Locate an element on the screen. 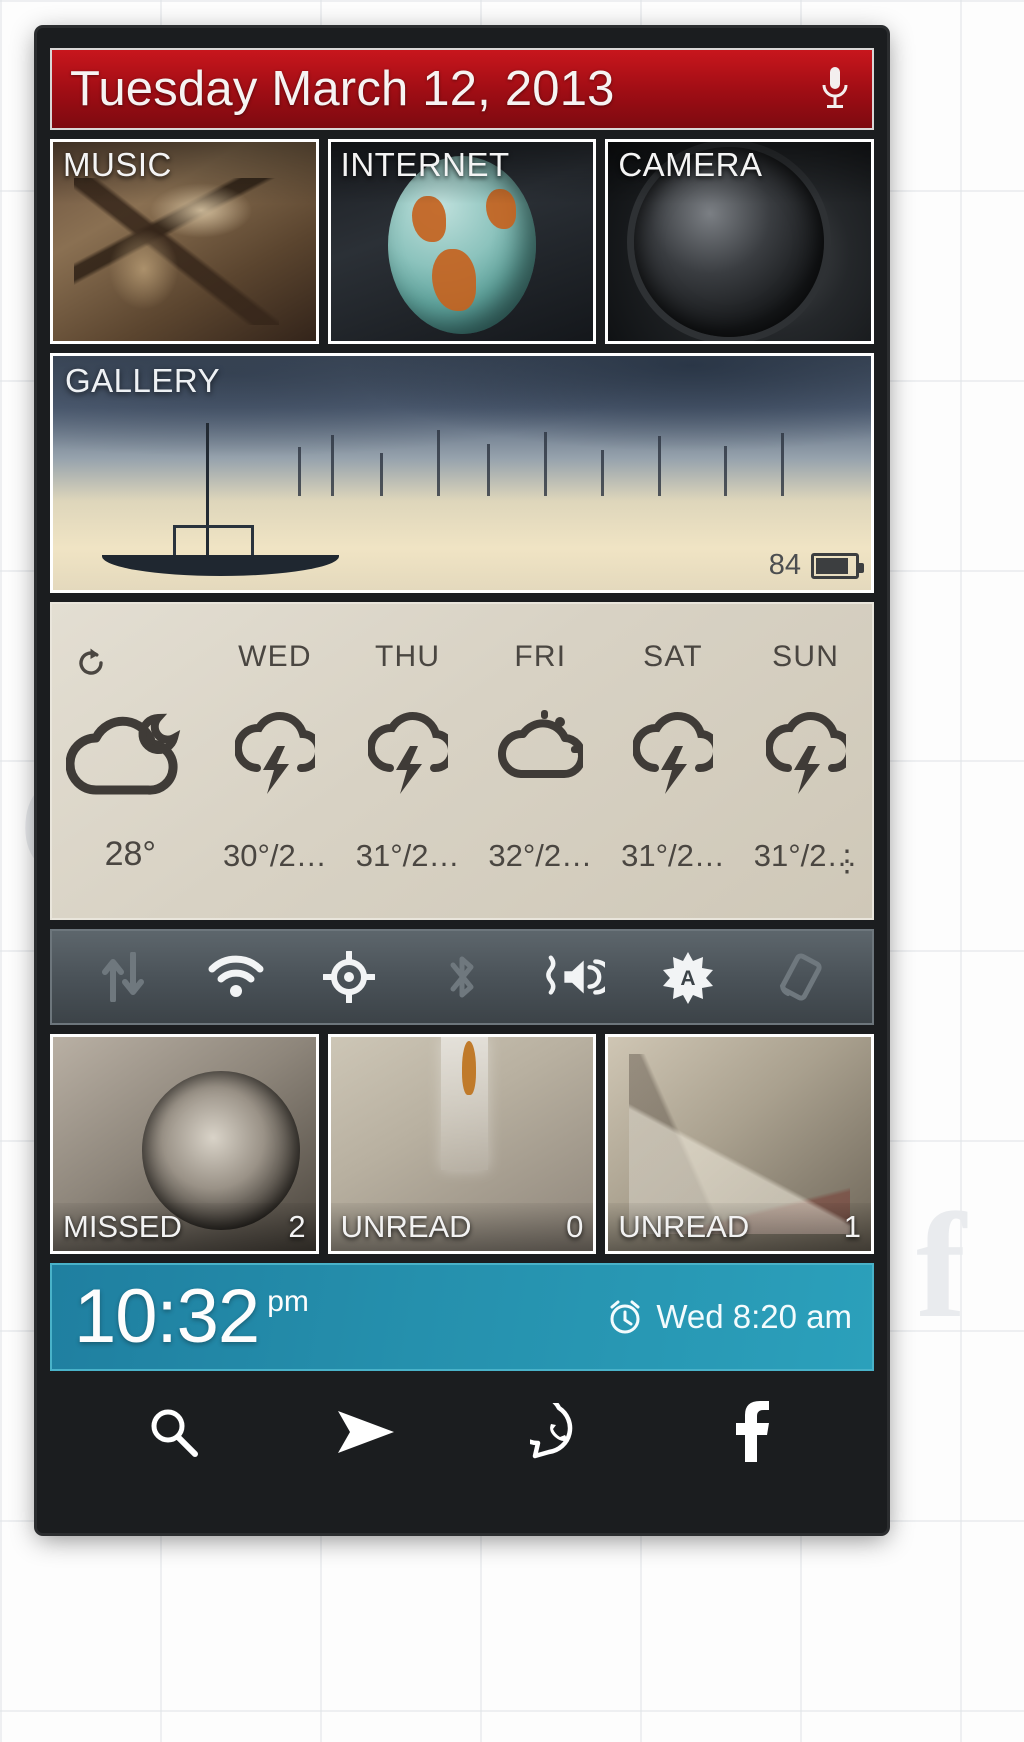 The height and width of the screenshot is (1742, 1024). app-tile-music: MUSIC is located at coordinates (184, 241).